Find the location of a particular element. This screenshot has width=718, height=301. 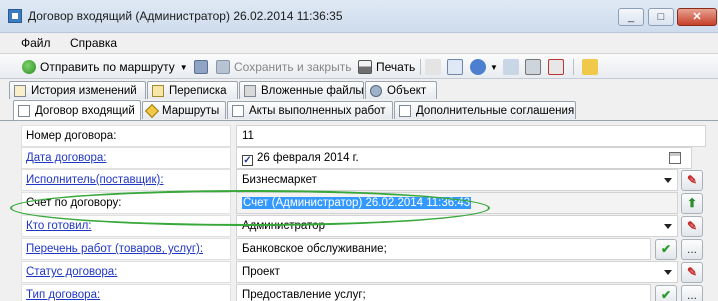

save-icon is located at coordinates (201, 67).